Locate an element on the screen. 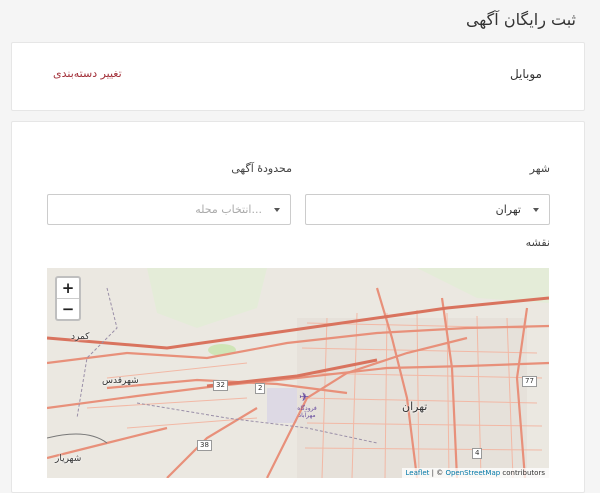 This screenshot has width=600, height=493. road-shield-4: 4 is located at coordinates (477, 453).